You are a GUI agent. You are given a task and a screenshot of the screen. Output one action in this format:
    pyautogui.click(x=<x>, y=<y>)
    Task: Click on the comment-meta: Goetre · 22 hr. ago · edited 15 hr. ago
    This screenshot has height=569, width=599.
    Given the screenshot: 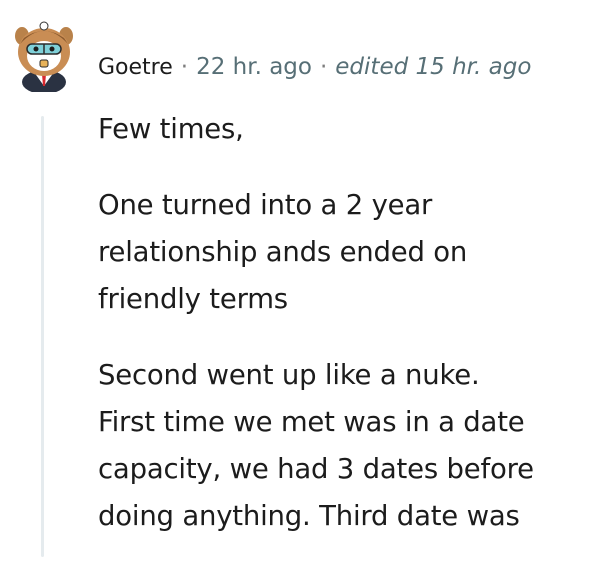 What is the action you would take?
    pyautogui.click(x=314, y=67)
    